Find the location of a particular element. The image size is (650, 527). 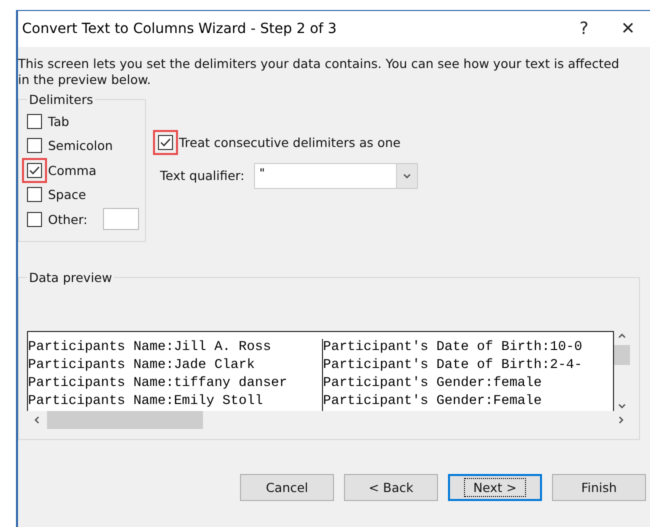

preview-cell-text: Participant's Gender:Female is located at coordinates (433, 402).